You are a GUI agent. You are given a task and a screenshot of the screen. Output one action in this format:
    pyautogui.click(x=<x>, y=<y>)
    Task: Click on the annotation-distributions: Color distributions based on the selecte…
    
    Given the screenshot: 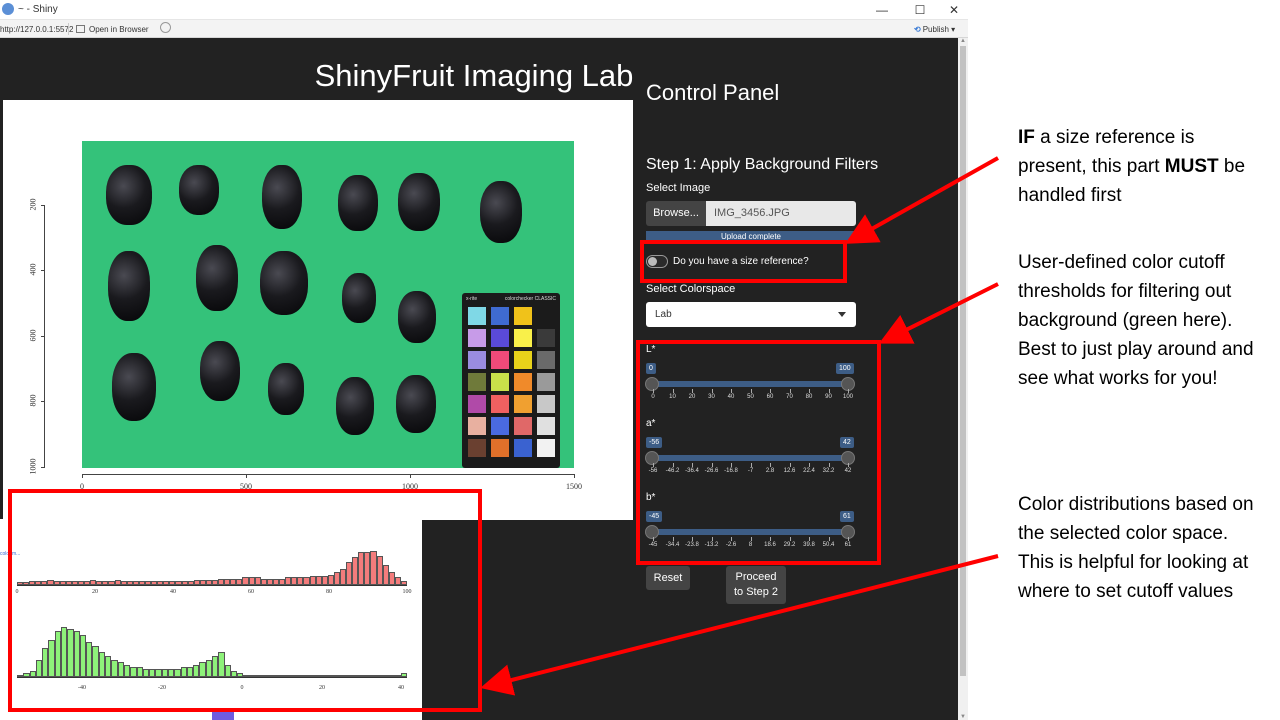 What is the action you would take?
    pyautogui.click(x=1136, y=548)
    